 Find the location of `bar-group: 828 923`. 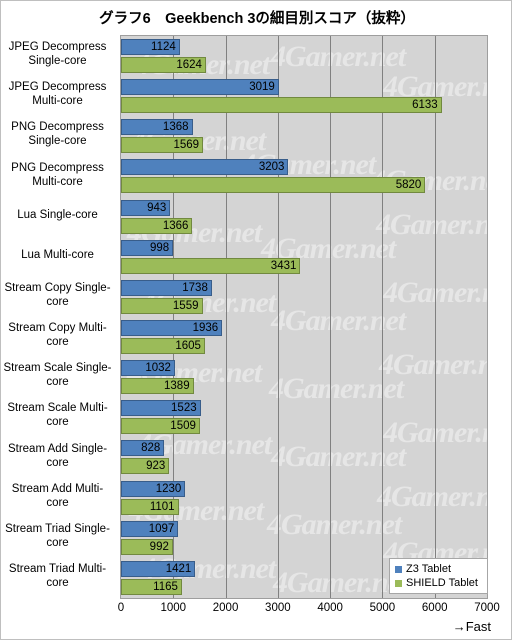

bar-group: 828 923 is located at coordinates (304, 457).